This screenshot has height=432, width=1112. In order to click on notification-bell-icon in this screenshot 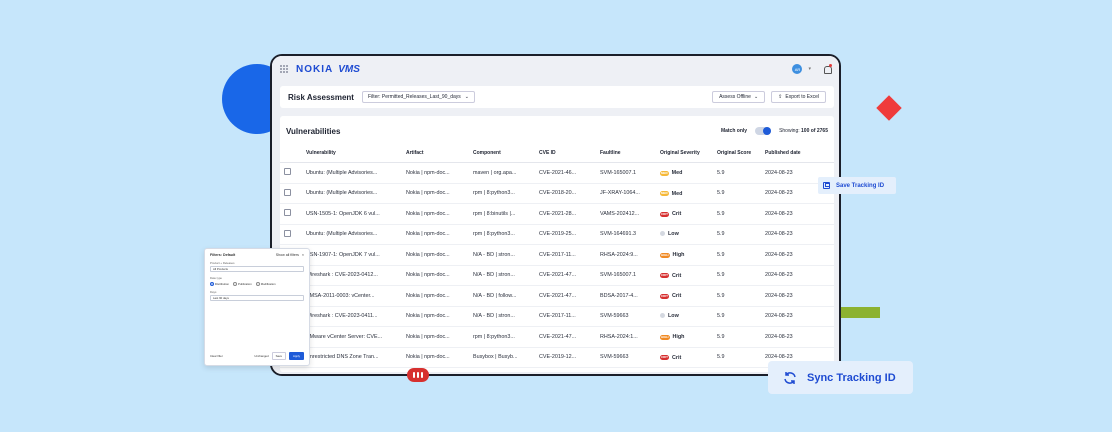, I will do `click(827, 69)`.